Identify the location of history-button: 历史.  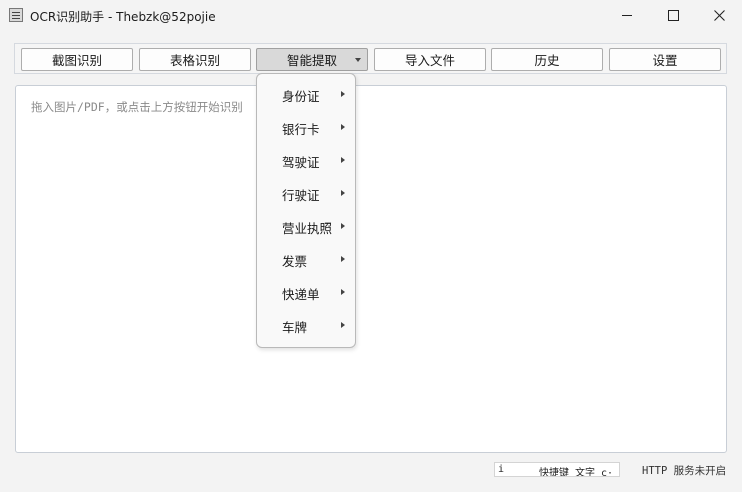
(547, 59).